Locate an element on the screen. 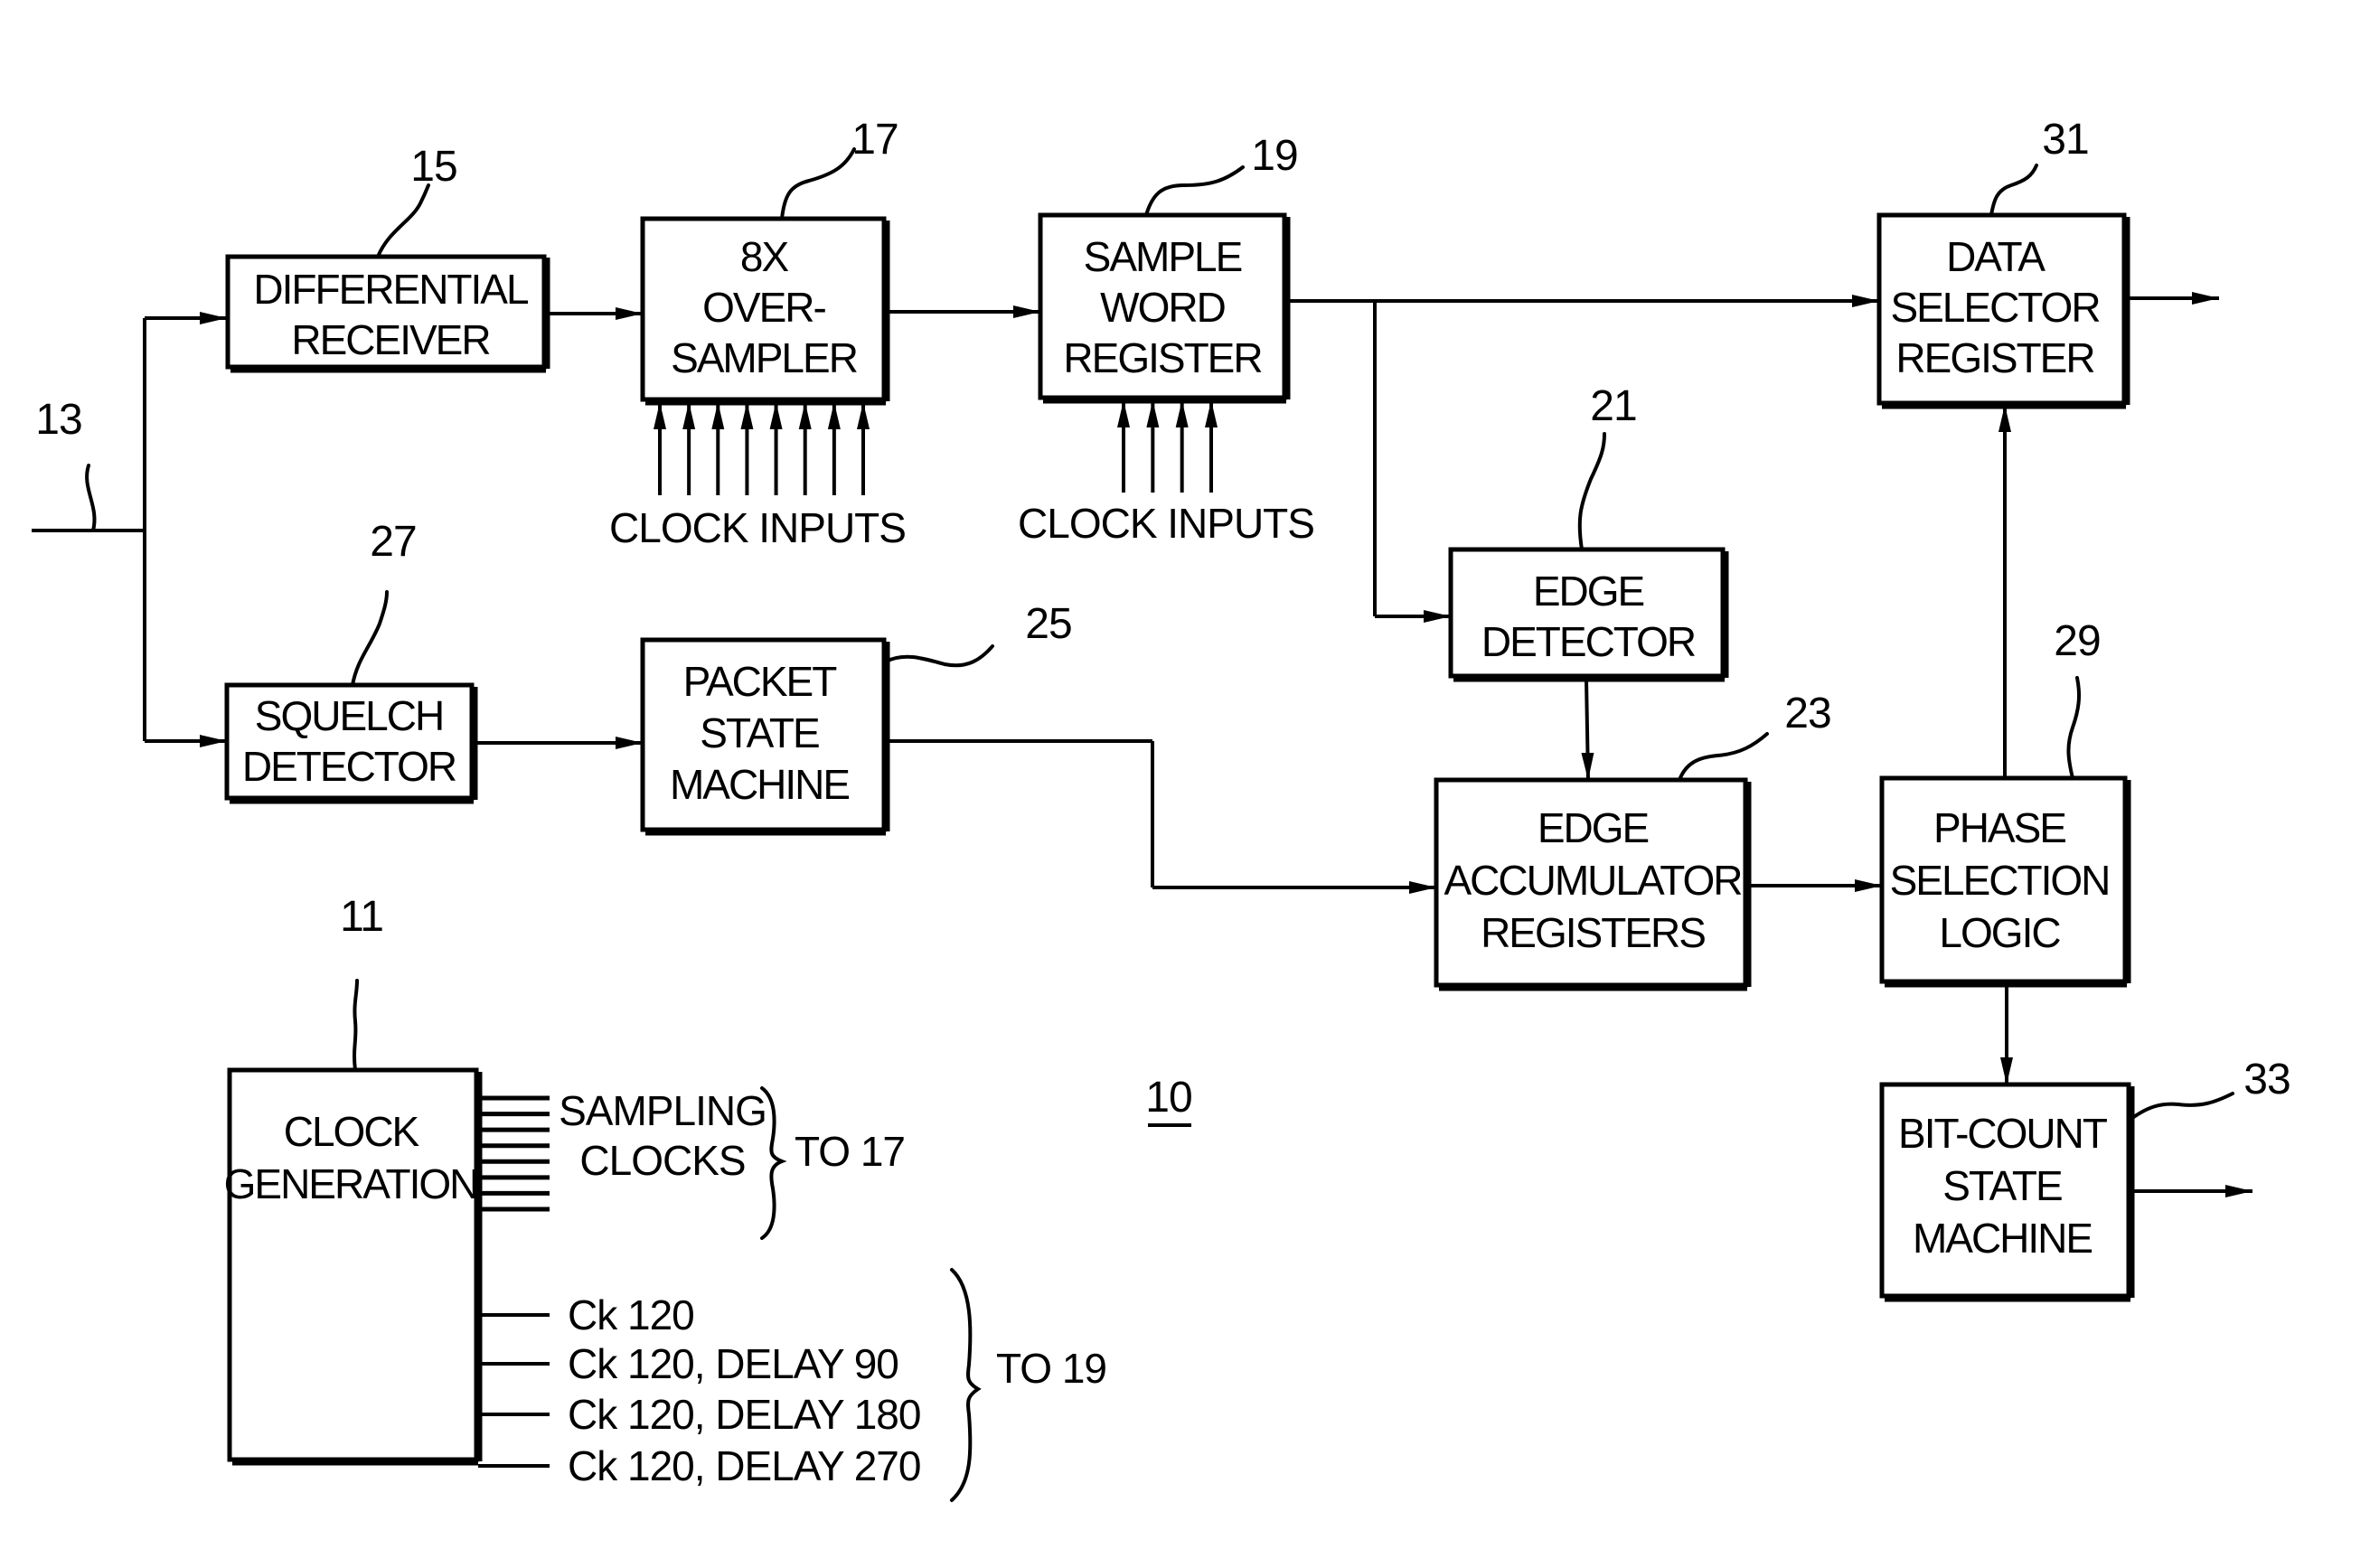 The width and height of the screenshot is (2370, 1568). clock-output-label: Ck 120 is located at coordinates (631, 1314).